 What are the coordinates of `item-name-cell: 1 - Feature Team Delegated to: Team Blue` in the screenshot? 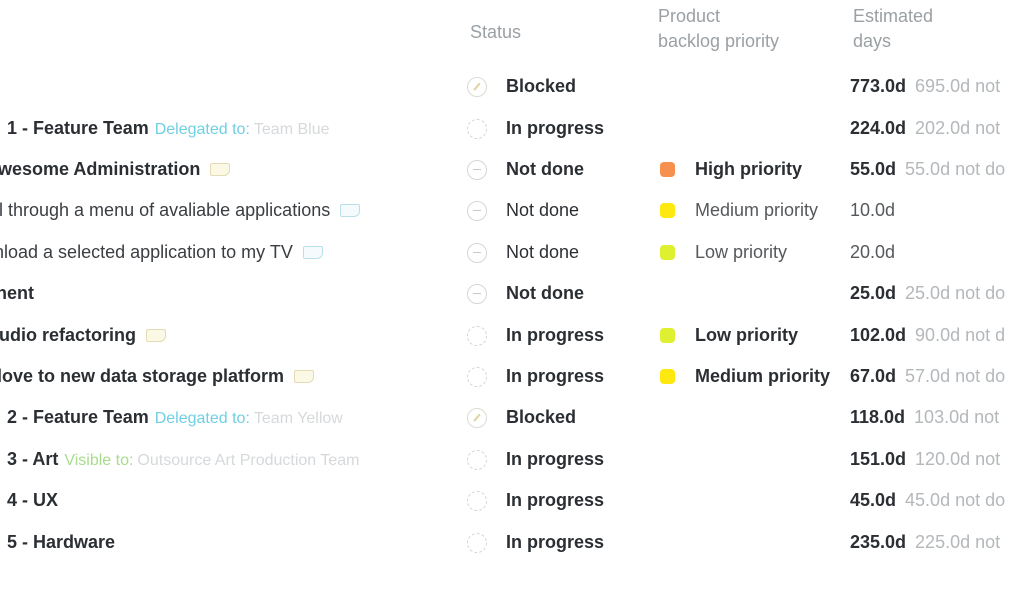 It's located at (168, 128).